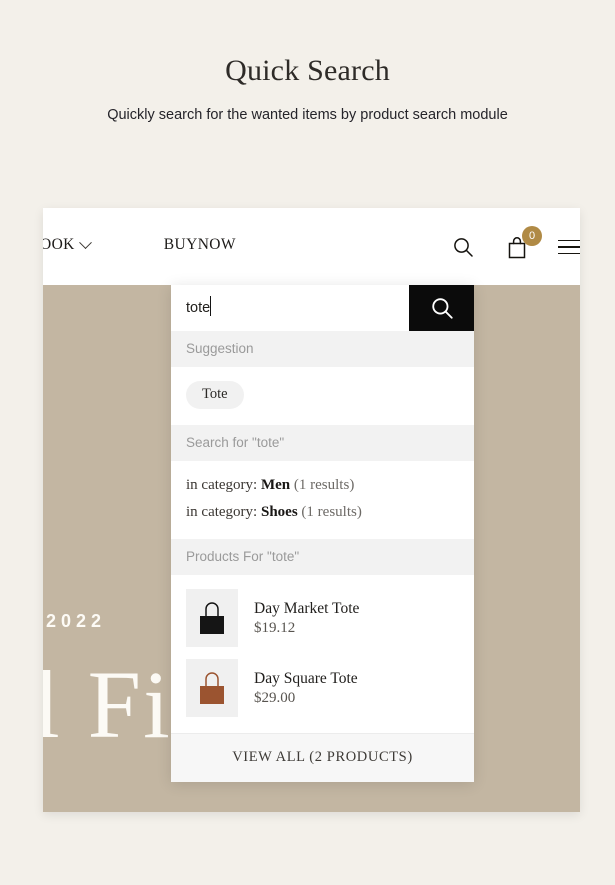 This screenshot has height=885, width=615. Describe the element at coordinates (85, 242) in the screenshot. I see `chevron-down-icon` at that location.